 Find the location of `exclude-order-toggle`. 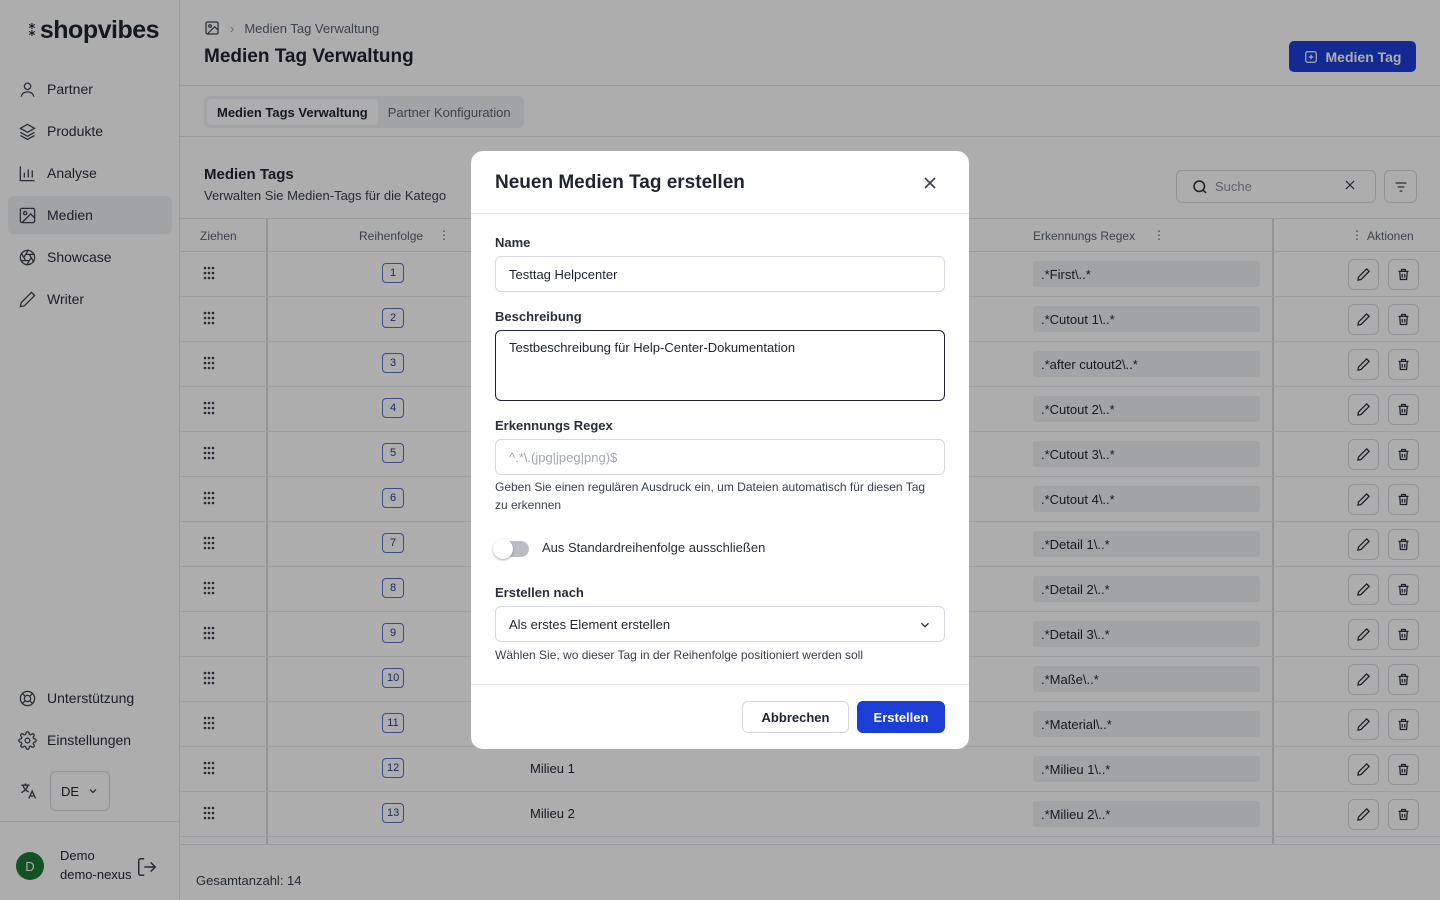

exclude-order-toggle is located at coordinates (511, 549).